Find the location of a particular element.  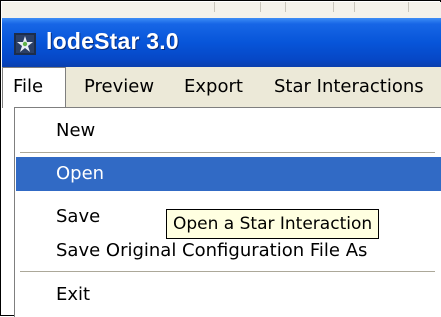

menu-item-save-original-config-as: Save Original Configuration File As is located at coordinates (228, 251).